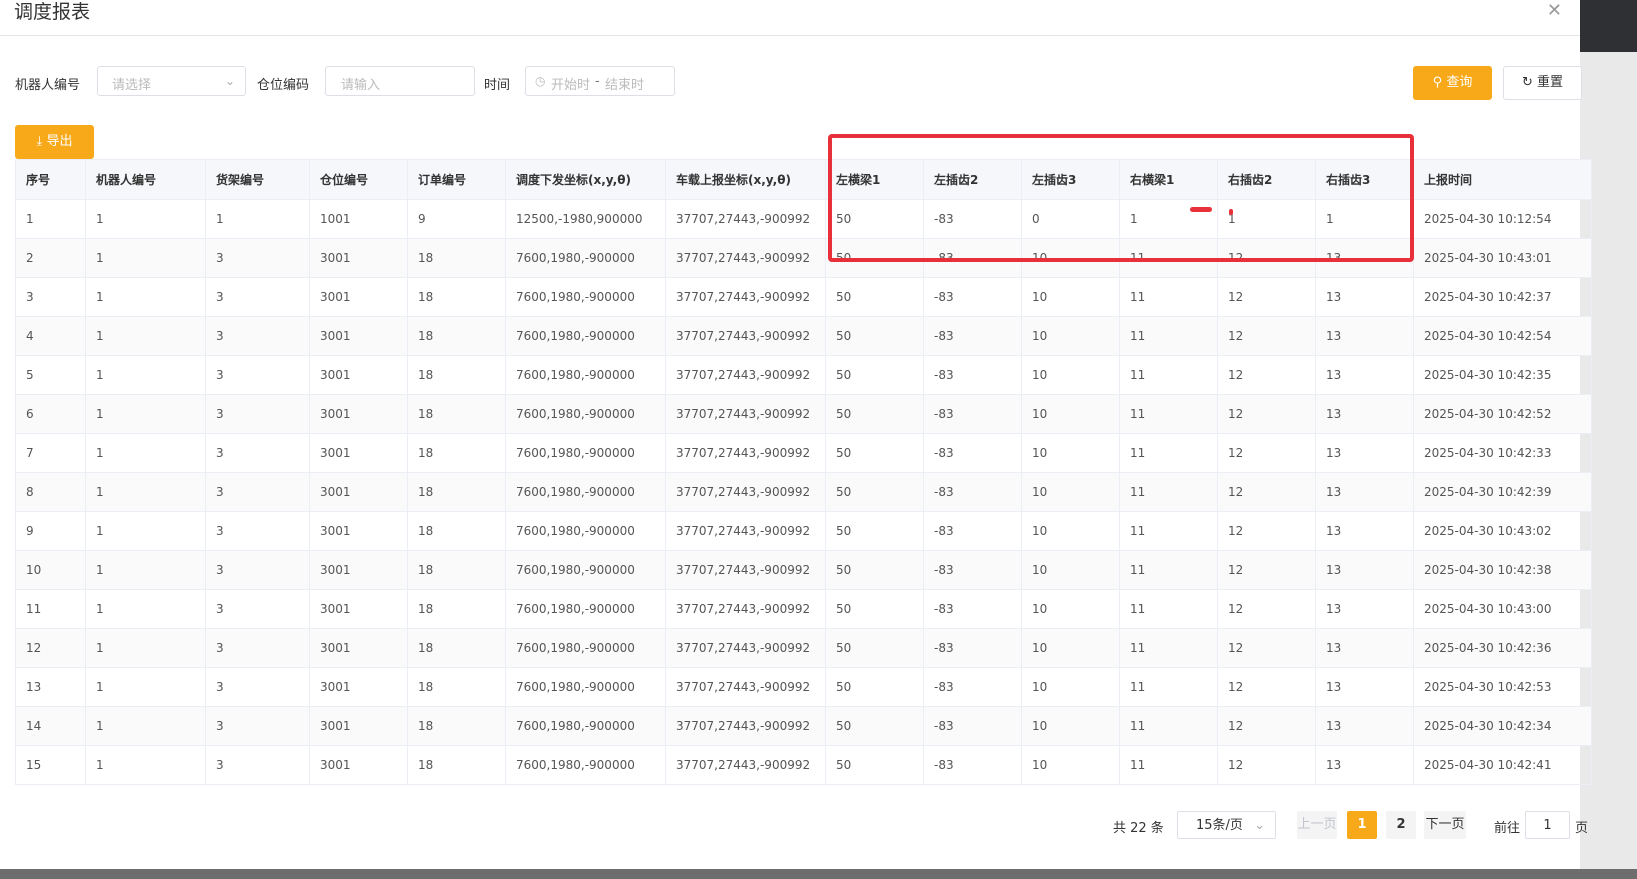  I want to click on time-range-picker: ◷ 开始时 - 结束时, so click(600, 81).